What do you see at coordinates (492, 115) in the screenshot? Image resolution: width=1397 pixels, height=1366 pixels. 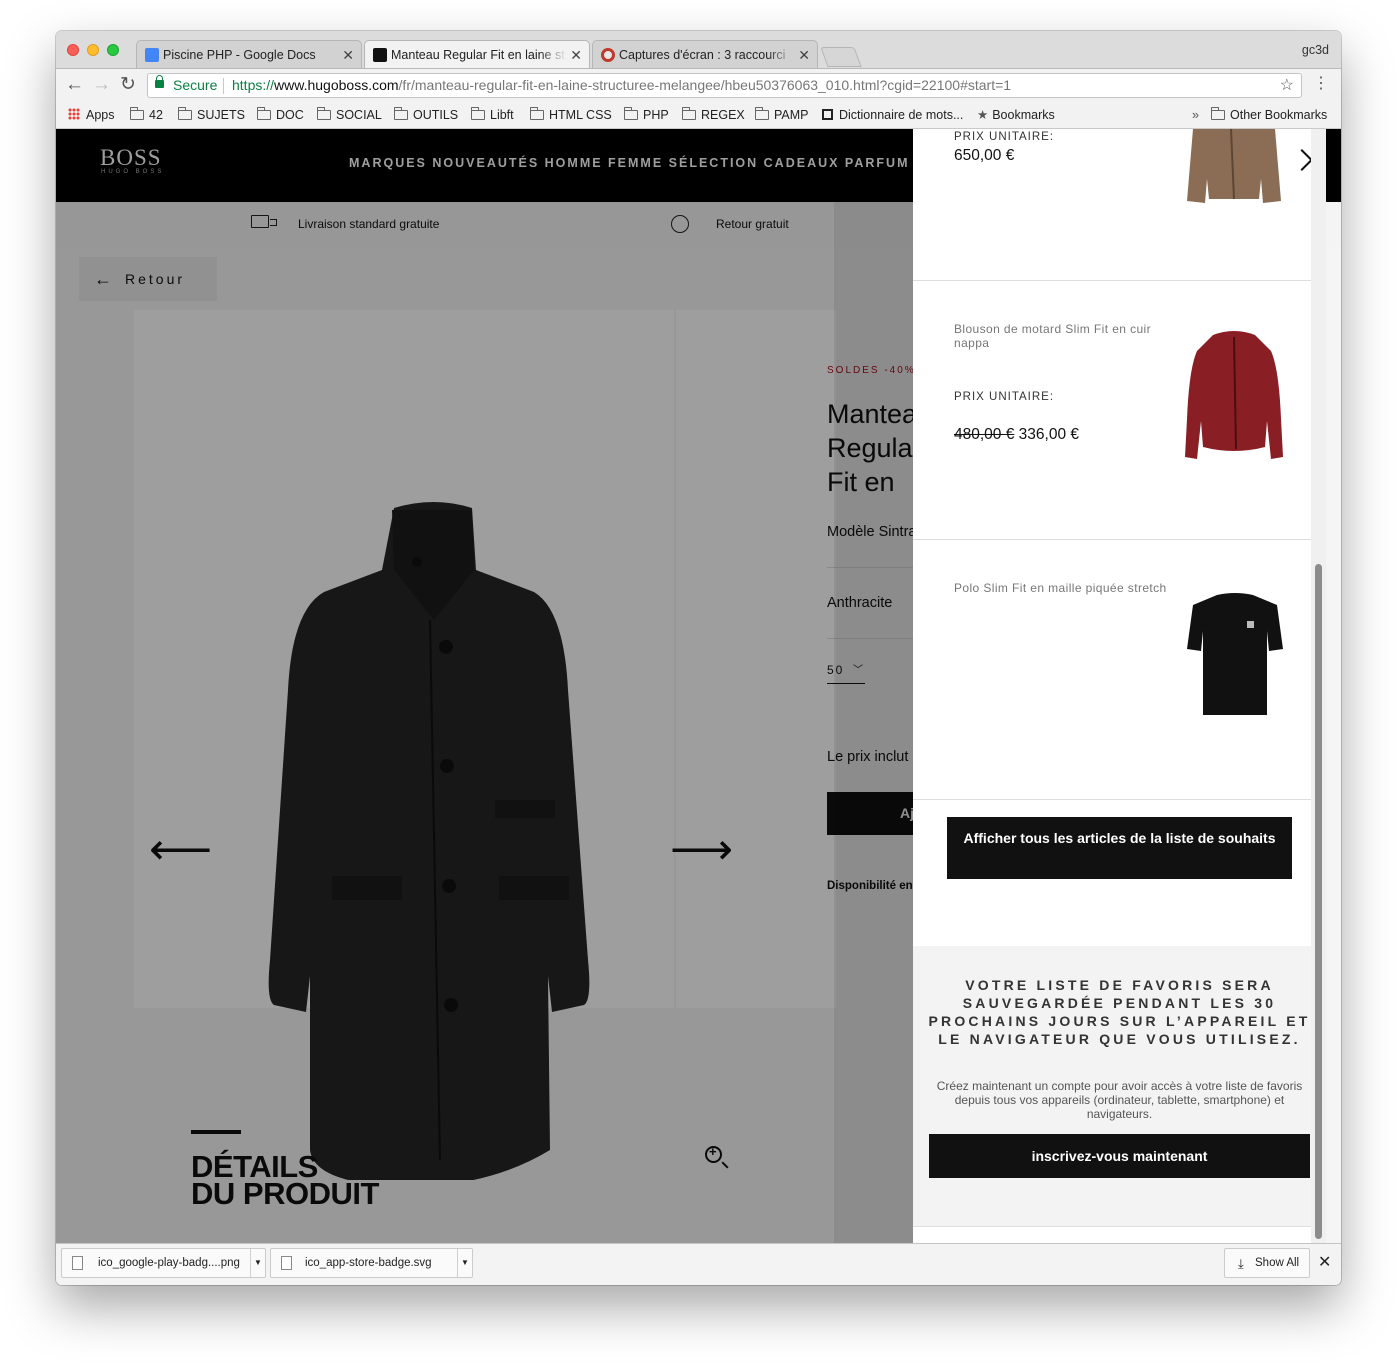 I see `bookmark-libft: Libft` at bounding box center [492, 115].